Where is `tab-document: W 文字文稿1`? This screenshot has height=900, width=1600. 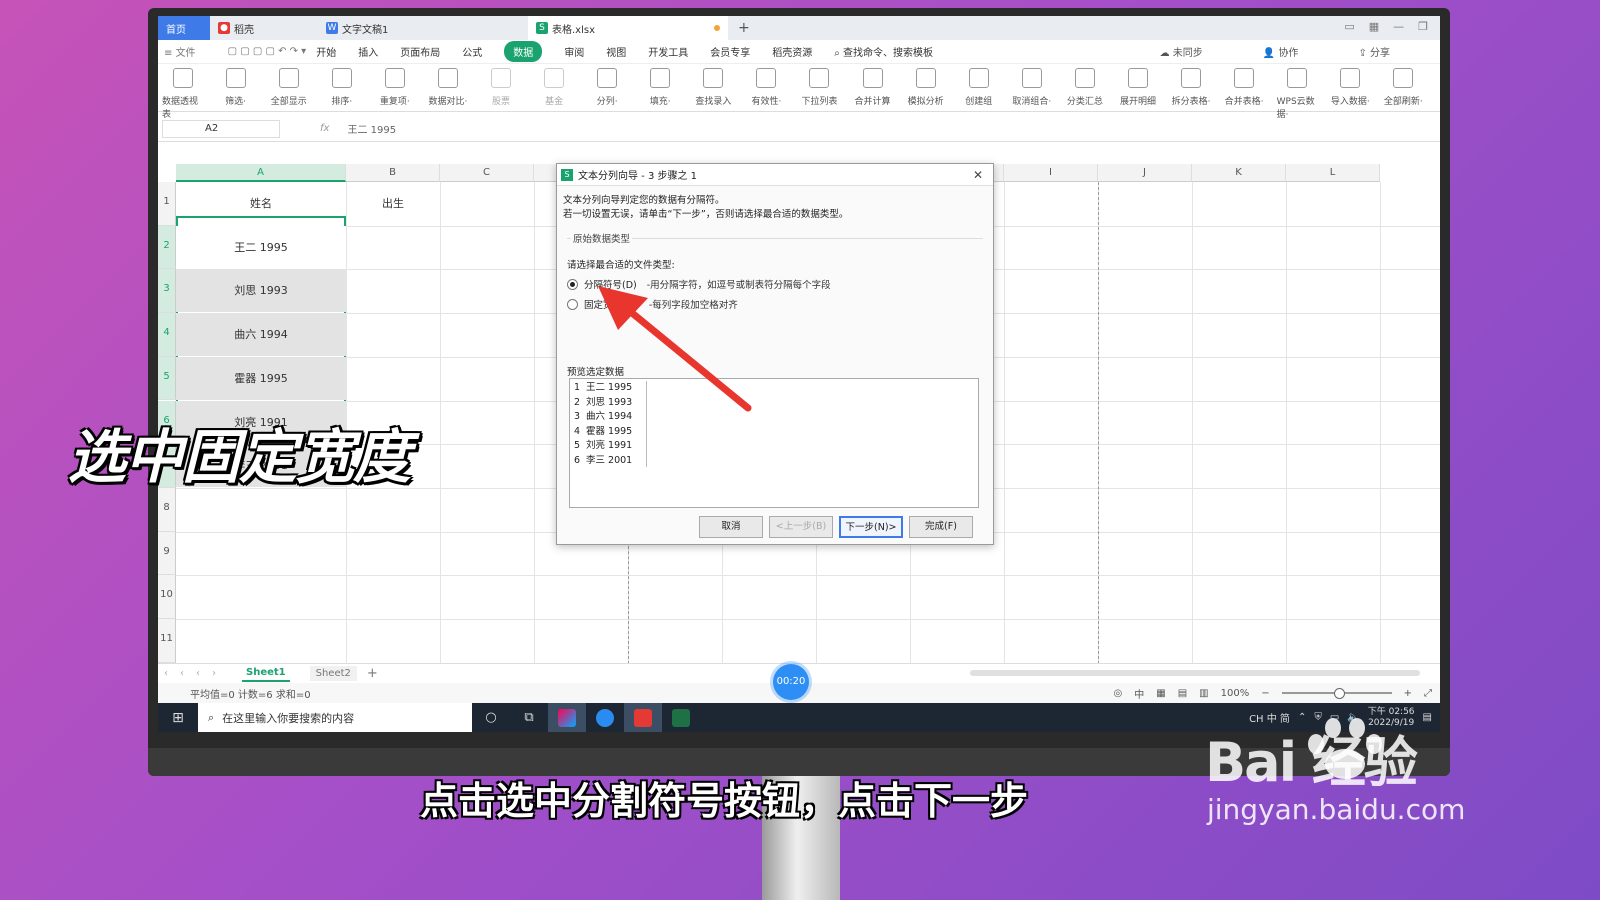
tab-document: W 文字文稿1 is located at coordinates (423, 28).